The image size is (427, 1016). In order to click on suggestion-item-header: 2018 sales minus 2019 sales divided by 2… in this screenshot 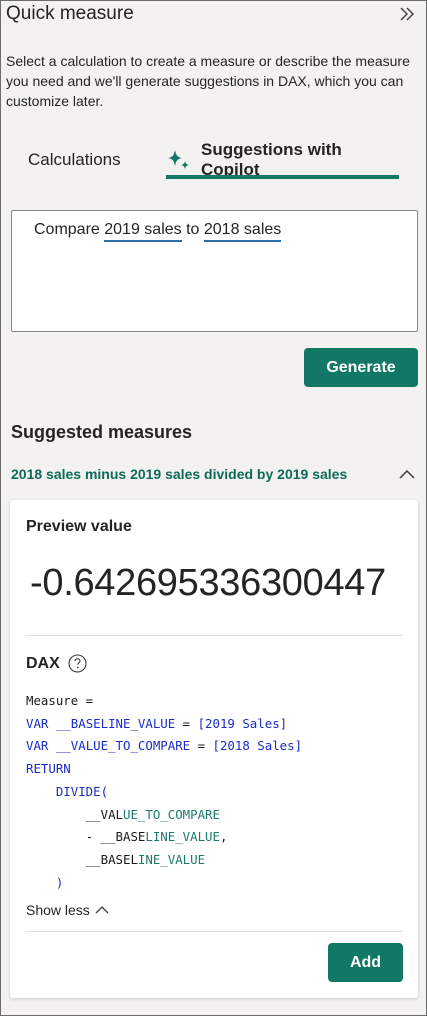, I will do `click(214, 475)`.